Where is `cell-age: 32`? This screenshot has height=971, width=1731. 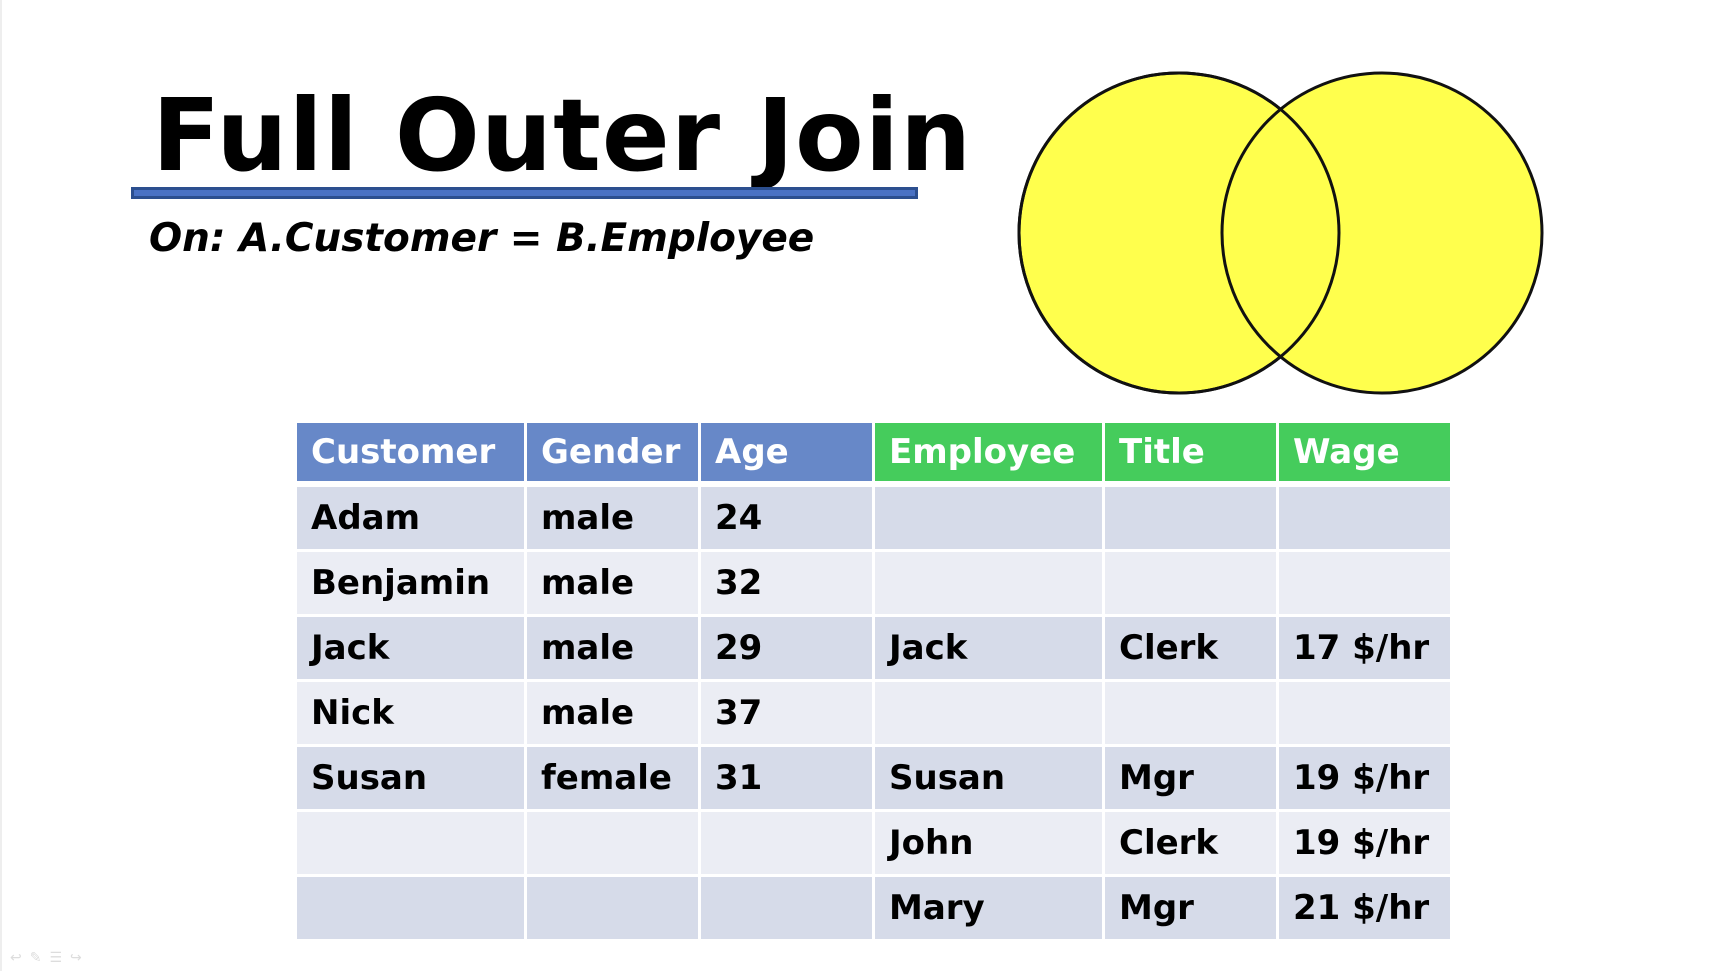 cell-age: 32 is located at coordinates (786, 583).